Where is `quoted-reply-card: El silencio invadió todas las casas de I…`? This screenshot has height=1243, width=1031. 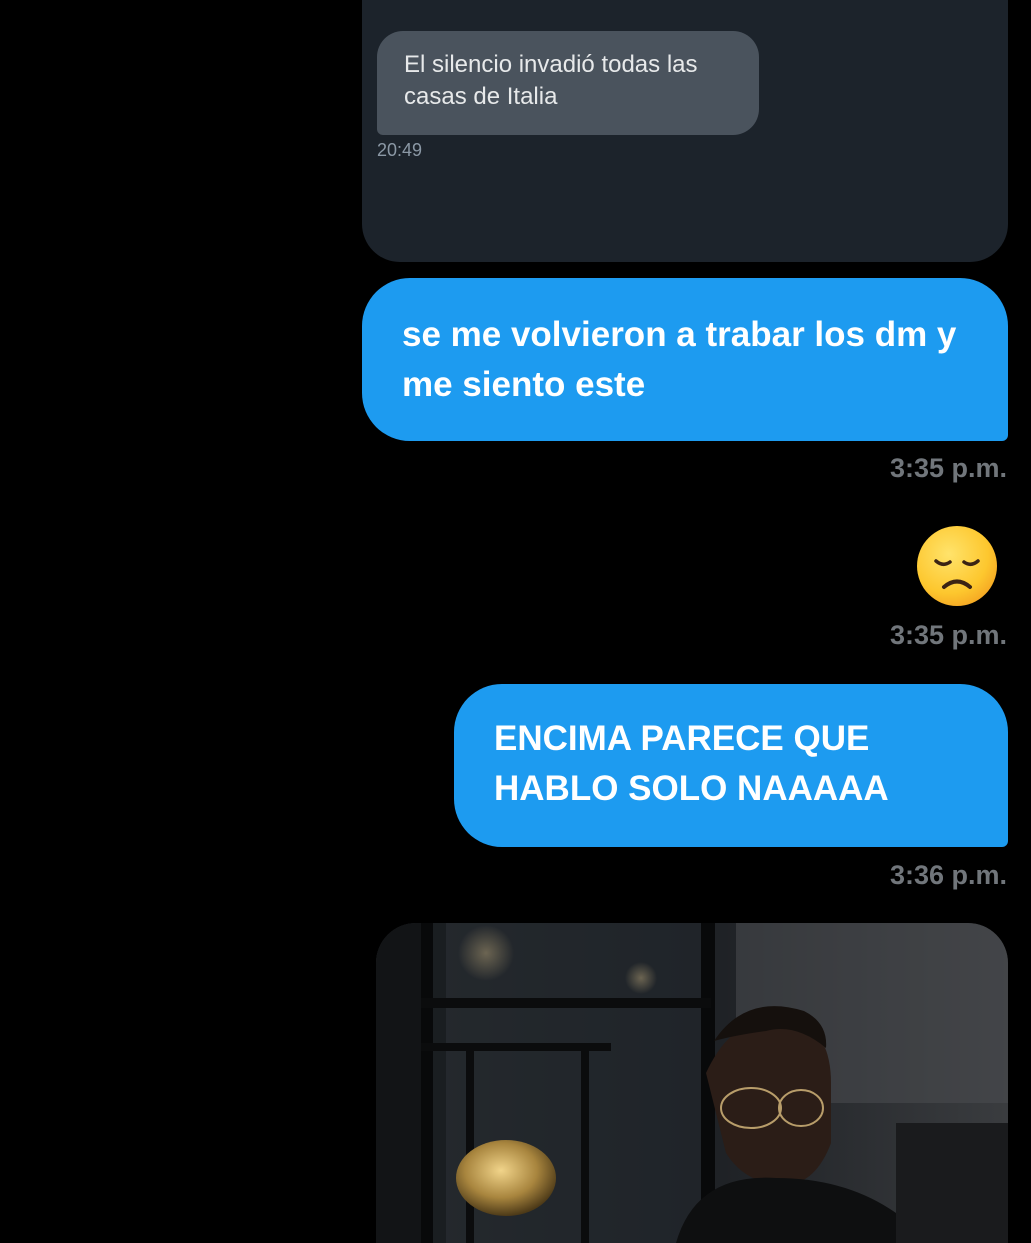 quoted-reply-card: El silencio invadió todas las casas de I… is located at coordinates (685, 131).